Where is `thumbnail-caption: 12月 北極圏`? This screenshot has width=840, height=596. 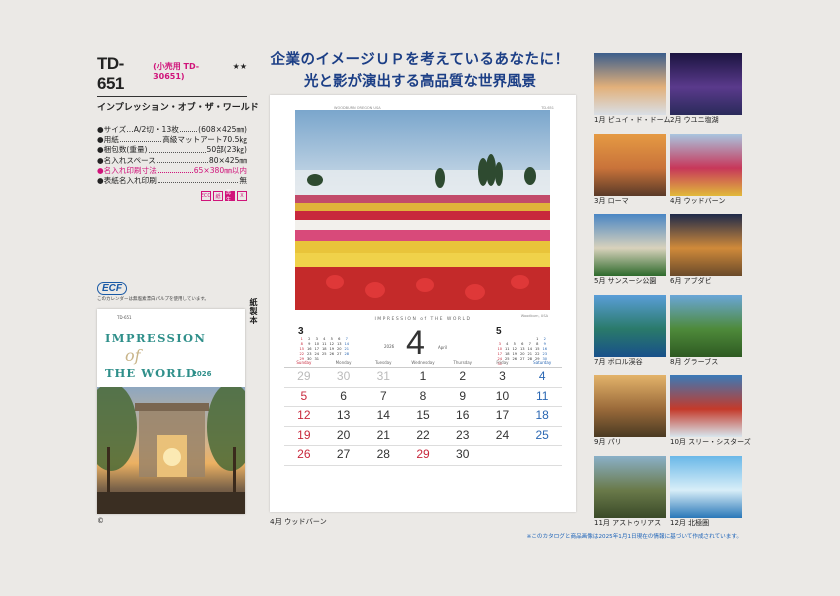
thumbnail-caption: 12月 北極圏 is located at coordinates (690, 522).